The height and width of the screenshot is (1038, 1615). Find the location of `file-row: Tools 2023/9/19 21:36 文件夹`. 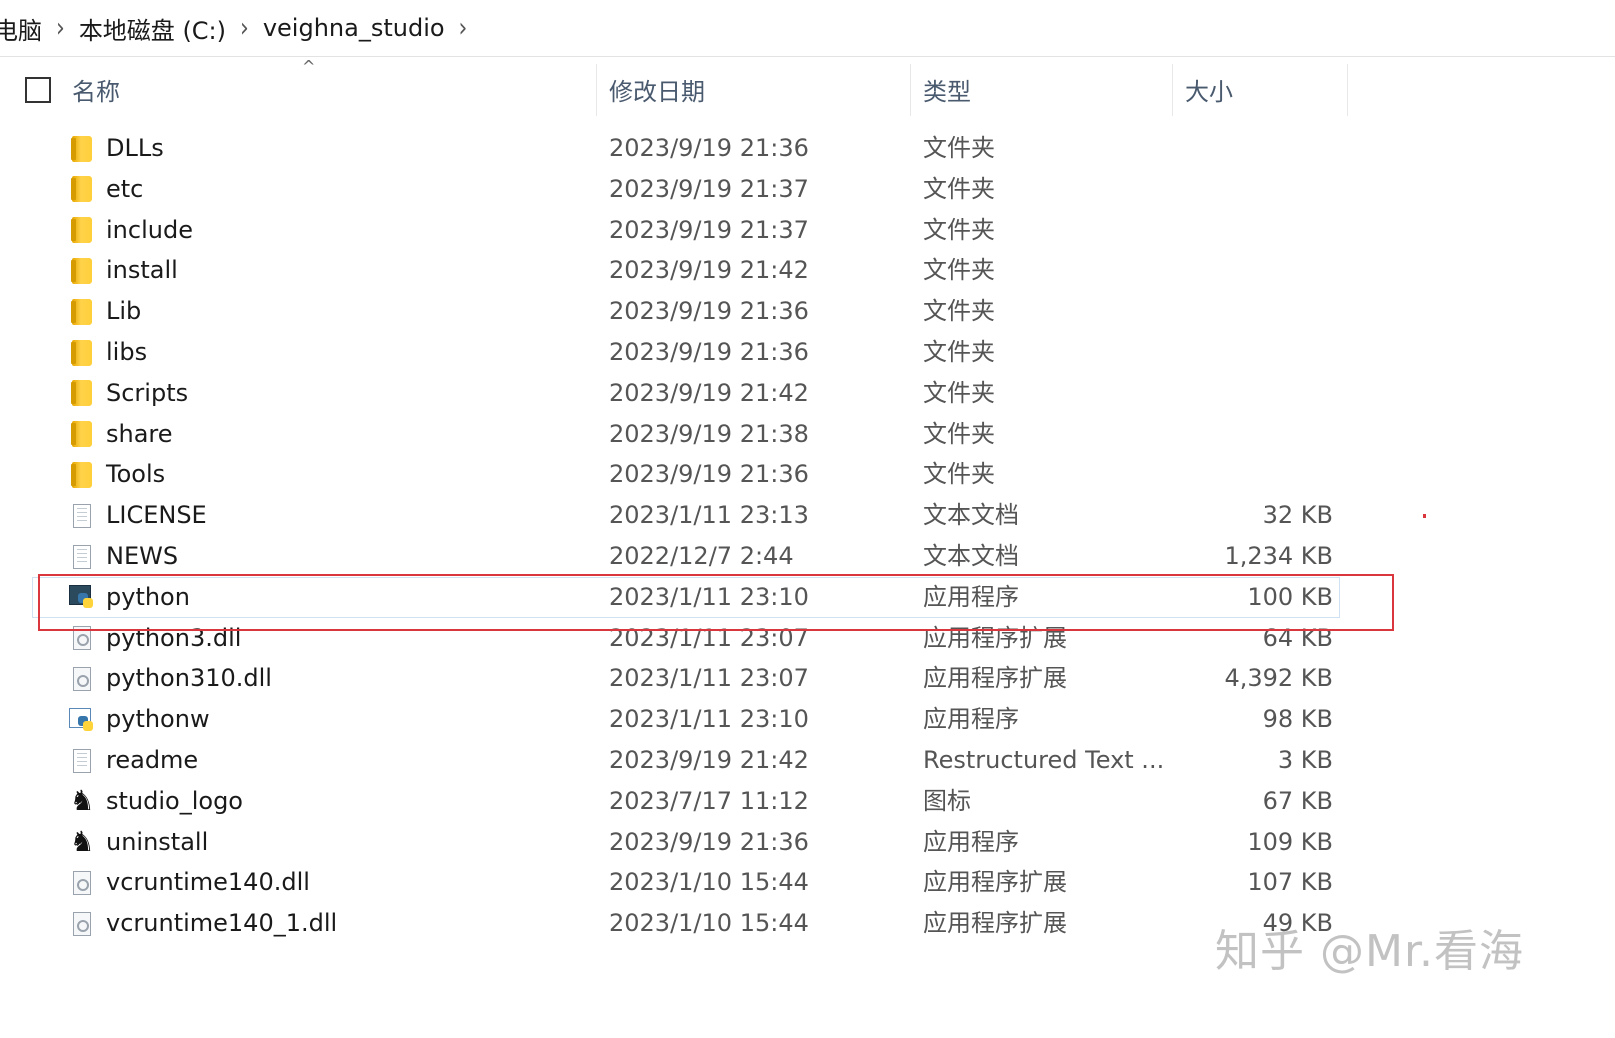

file-row: Tools 2023/9/19 21:36 文件夹 is located at coordinates (700, 474).